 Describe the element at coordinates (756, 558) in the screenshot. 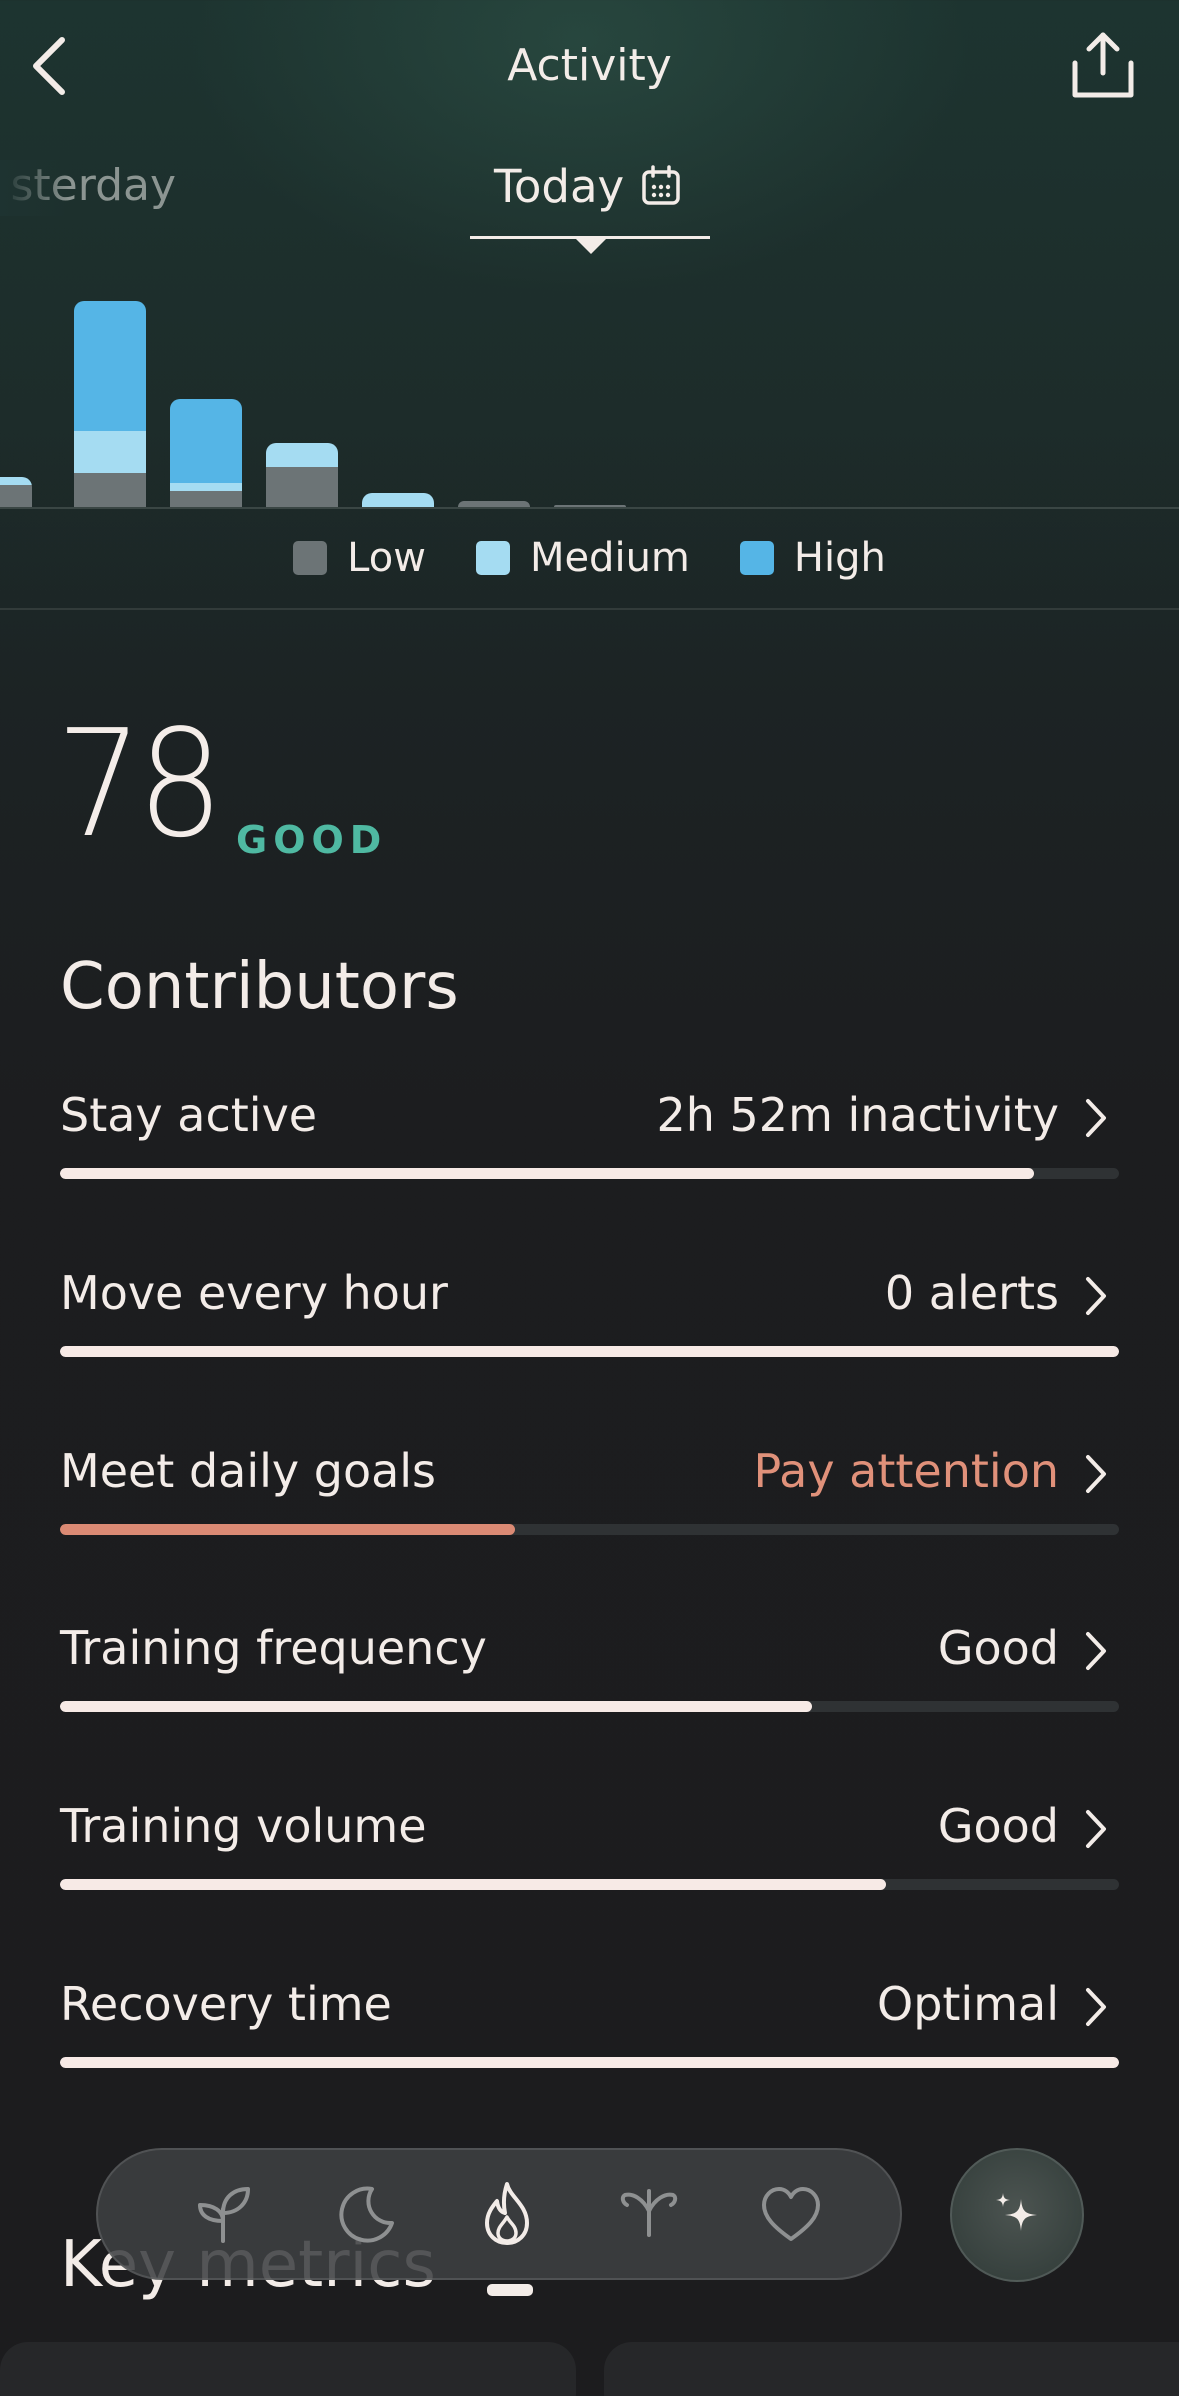

I see `legend-swatch-high` at that location.